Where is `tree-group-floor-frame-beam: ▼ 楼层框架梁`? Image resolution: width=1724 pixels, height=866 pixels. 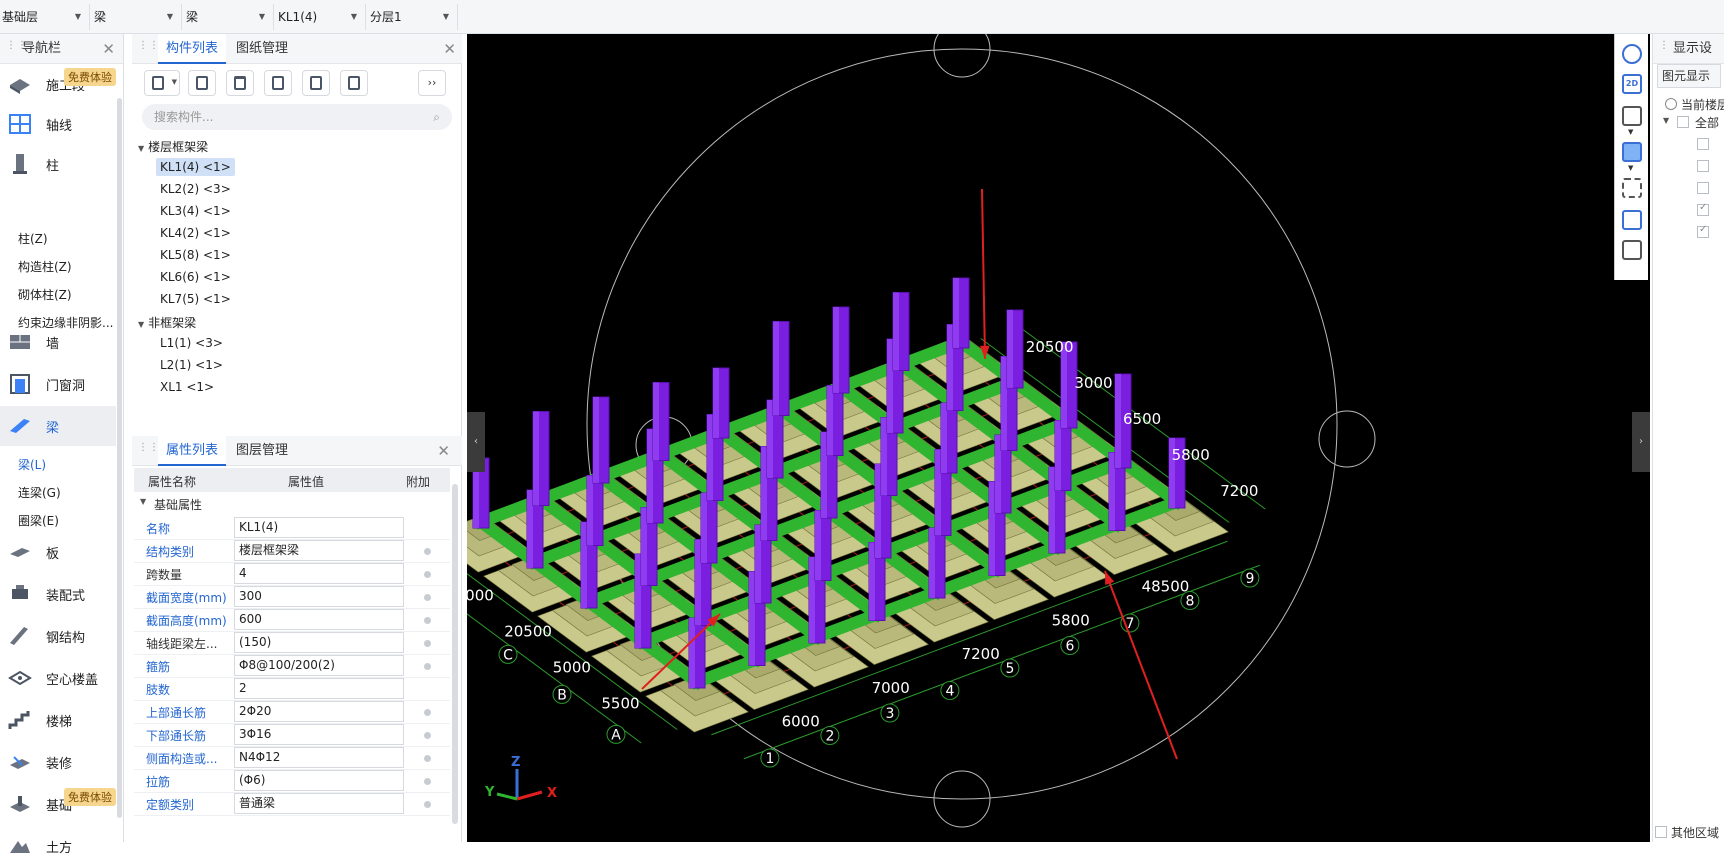 tree-group-floor-frame-beam: ▼ 楼层框架梁 is located at coordinates (173, 146).